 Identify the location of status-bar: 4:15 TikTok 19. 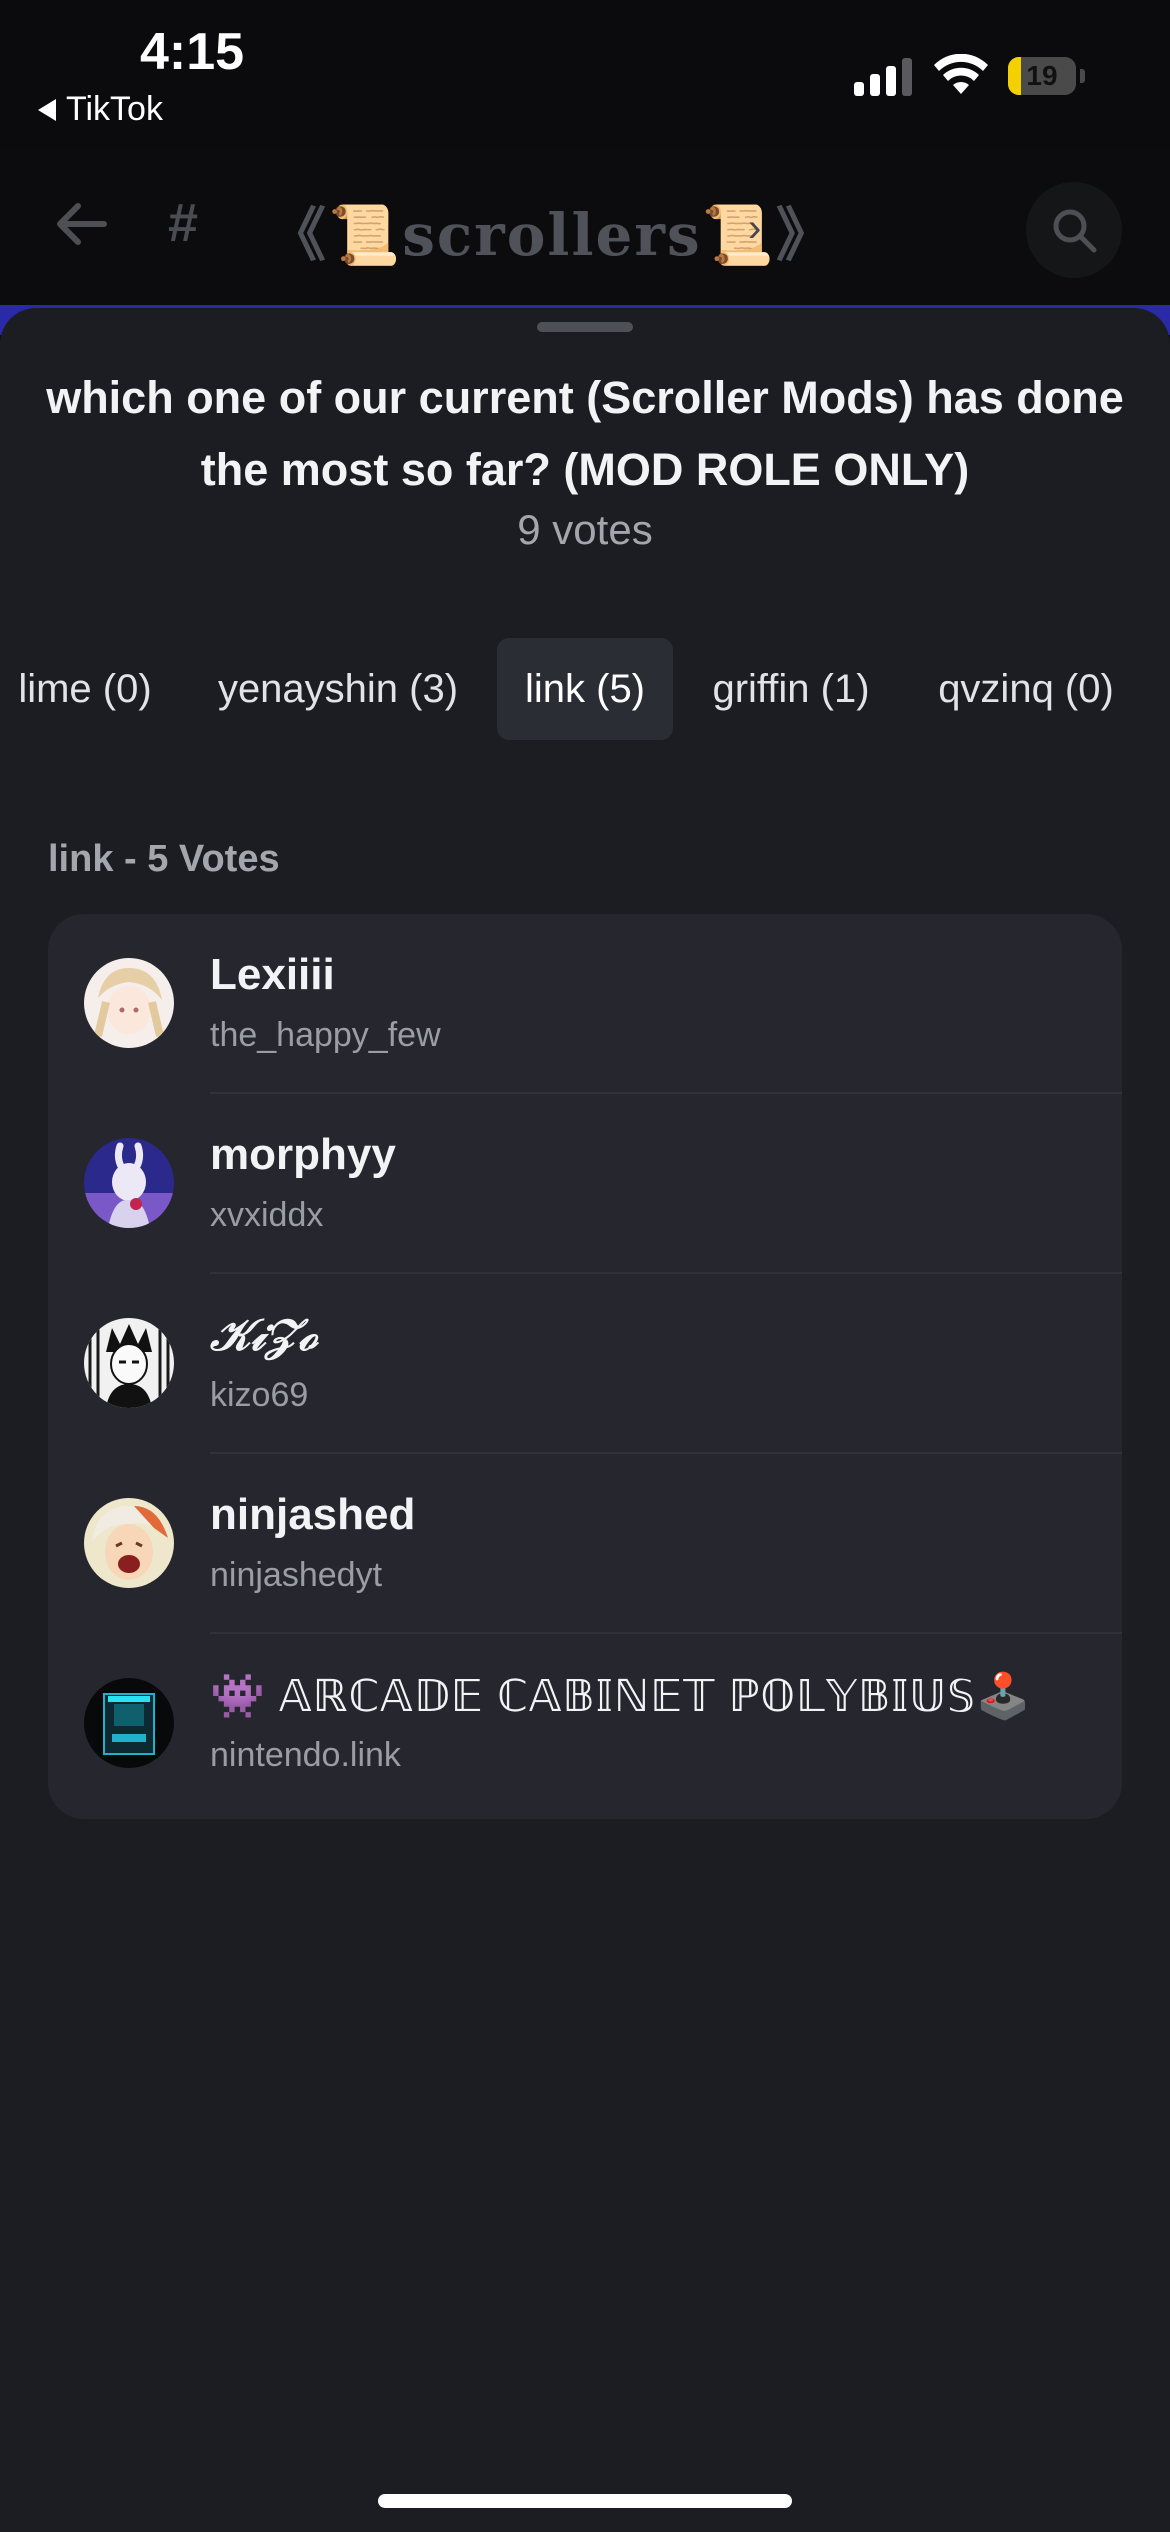
(585, 75).